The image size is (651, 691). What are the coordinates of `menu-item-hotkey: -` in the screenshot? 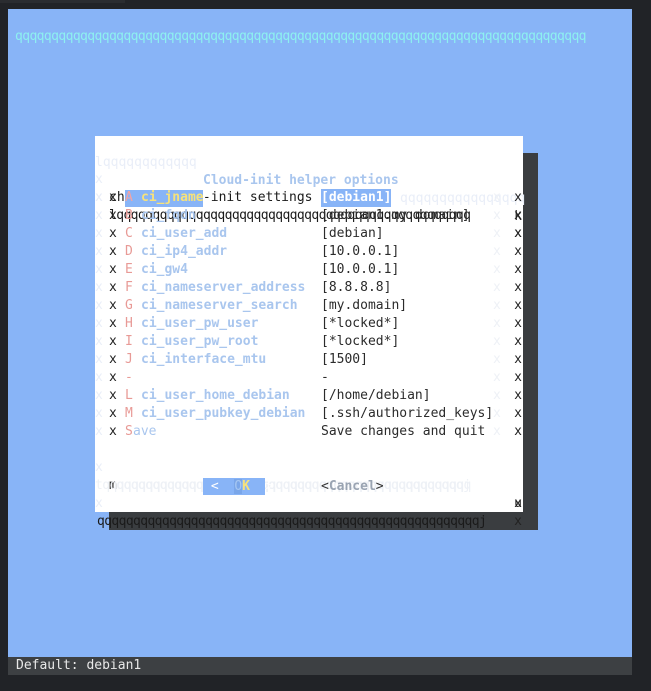 It's located at (129, 377).